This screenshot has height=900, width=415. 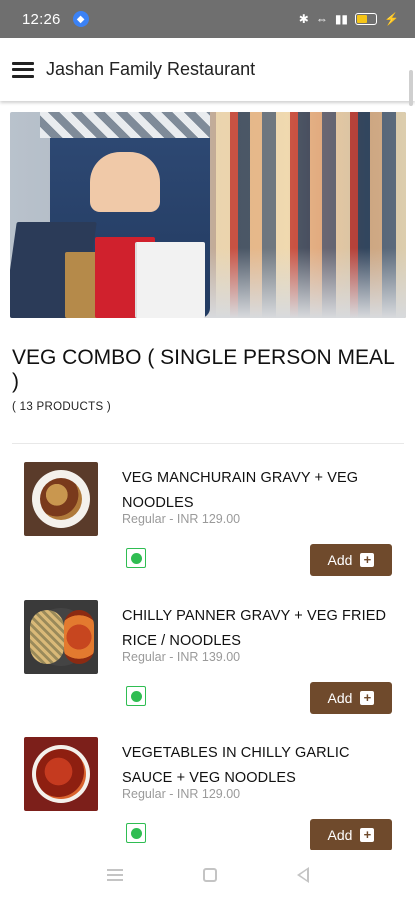 I want to click on status-bar: 12:26 ◆ ✱ ⇔ ▮▮ ⚡, so click(x=207, y=19).